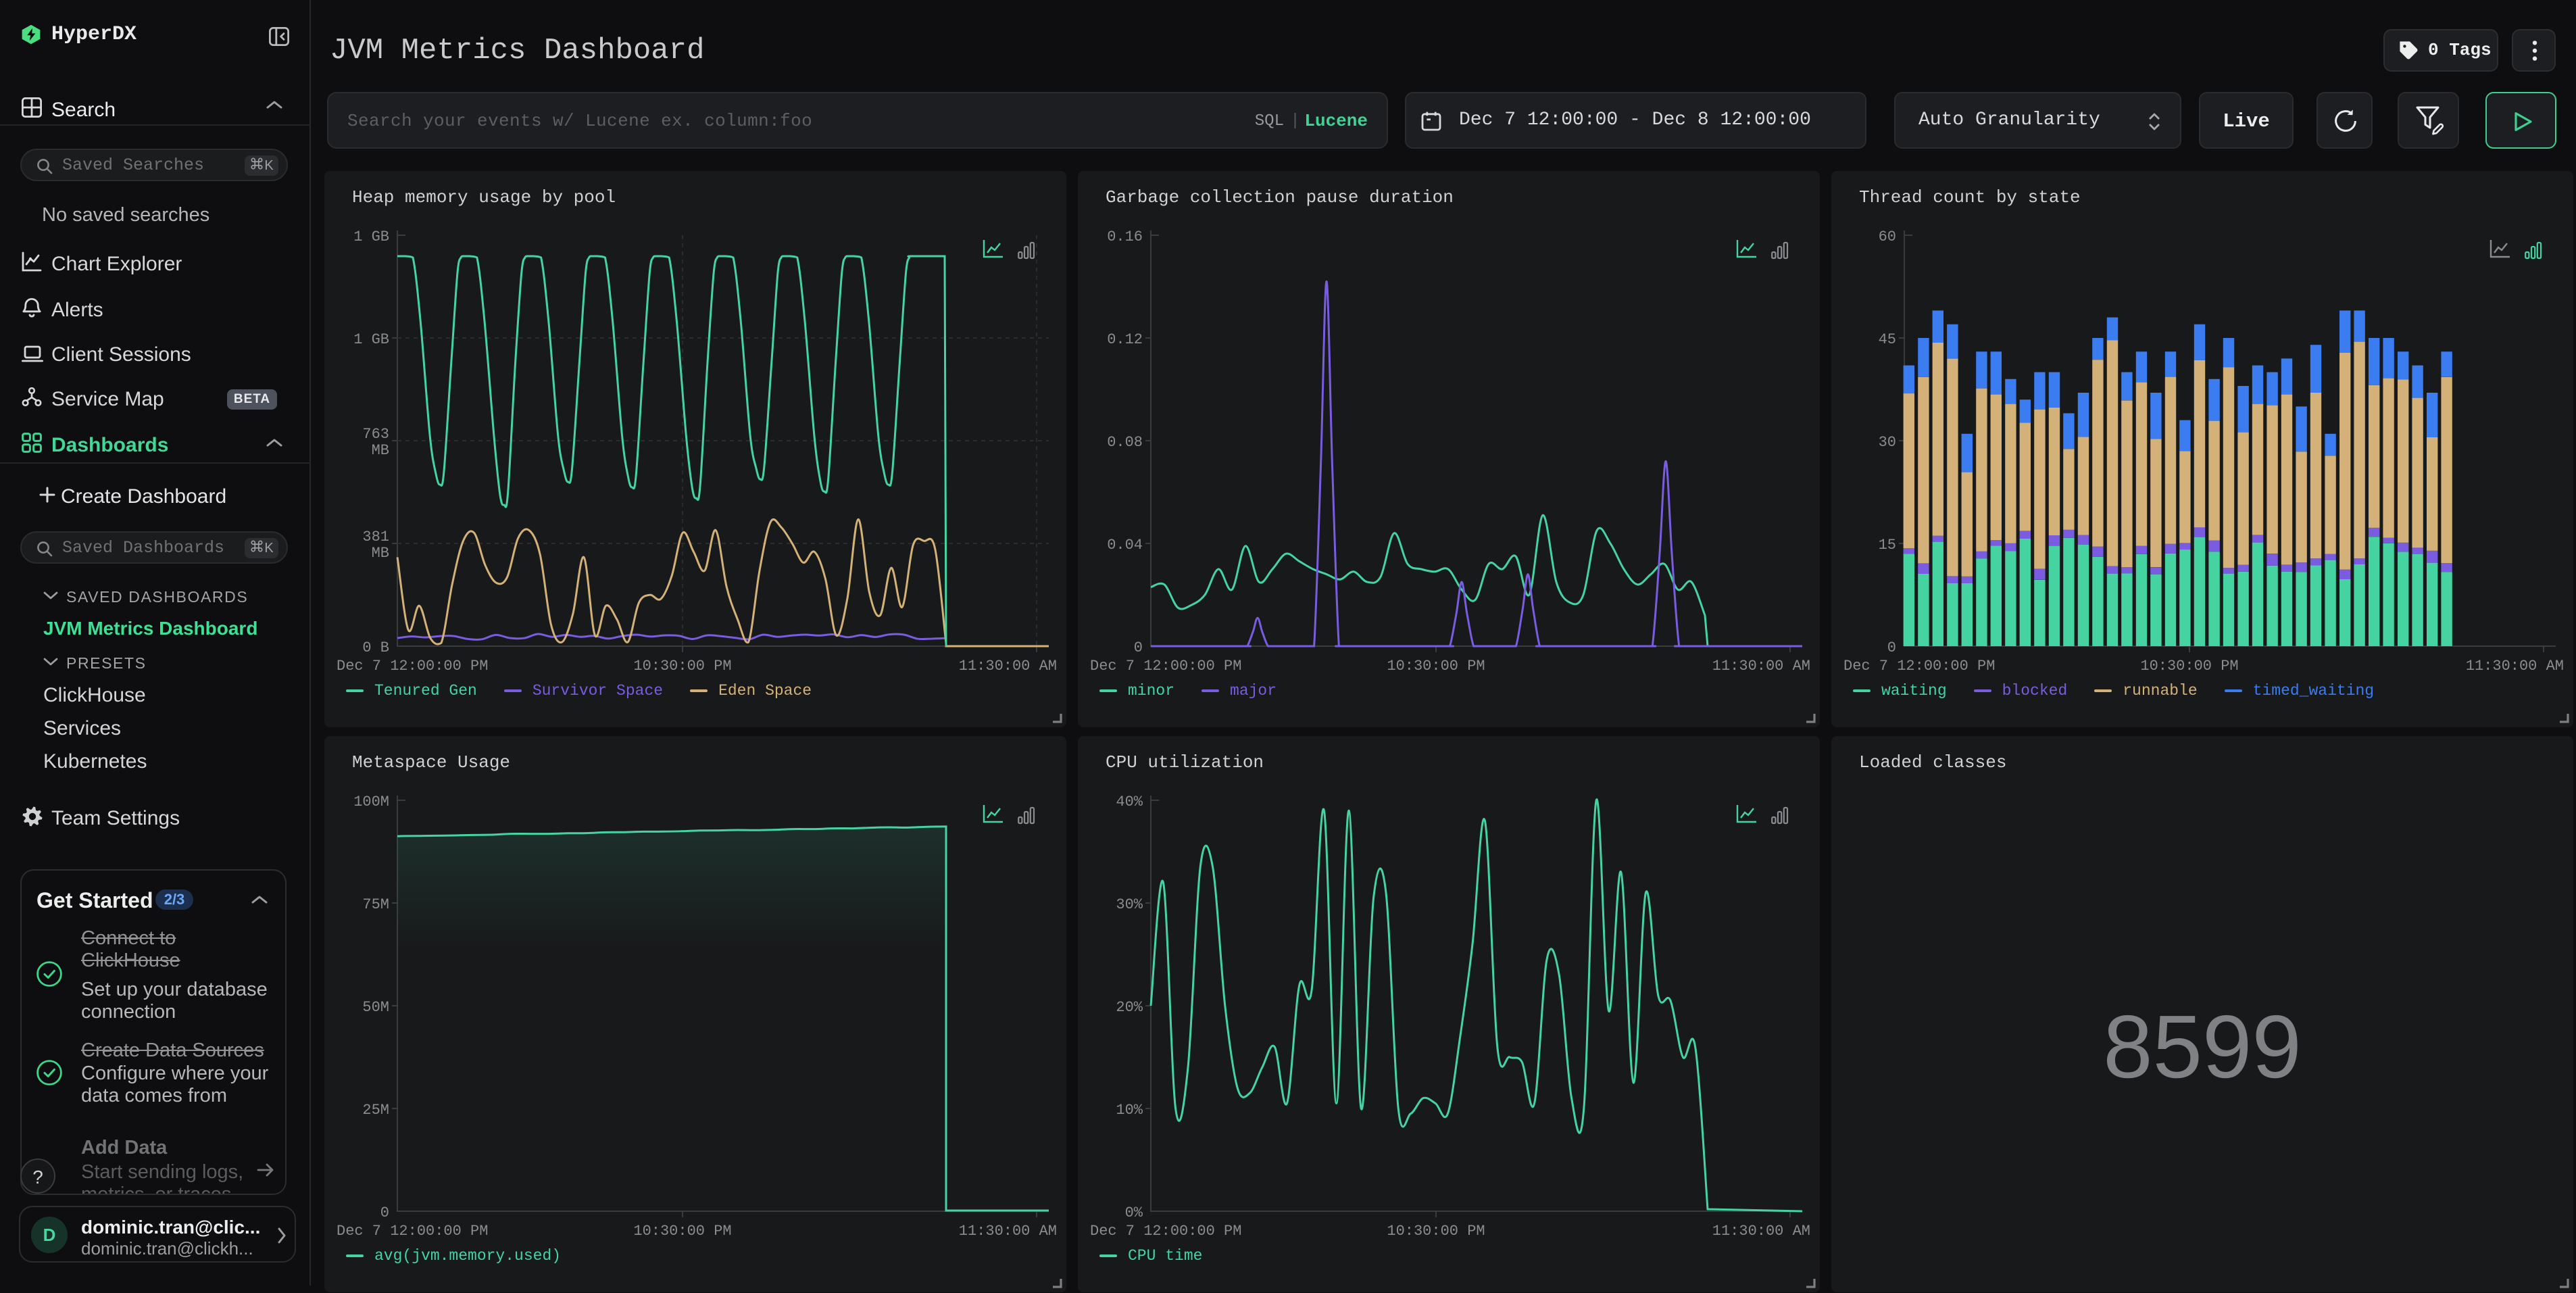  I want to click on svg-text: 75M, so click(375, 904).